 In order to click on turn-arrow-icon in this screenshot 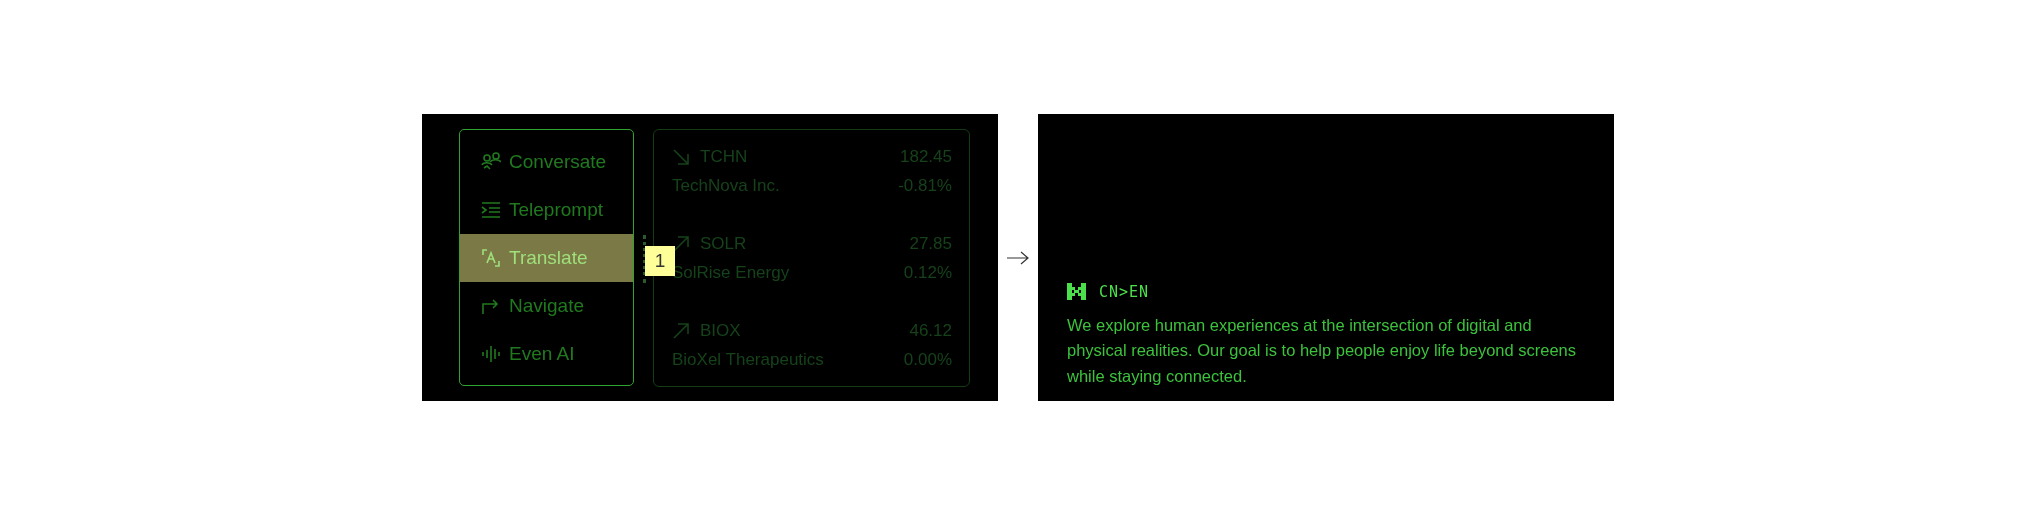, I will do `click(491, 306)`.